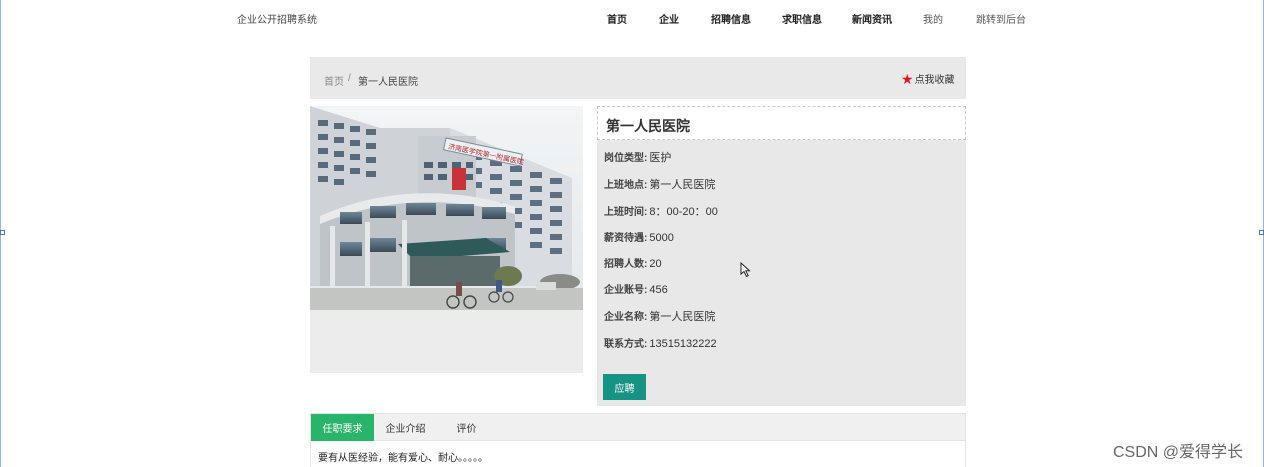  I want to click on field-label: 企业名称:, so click(626, 317).